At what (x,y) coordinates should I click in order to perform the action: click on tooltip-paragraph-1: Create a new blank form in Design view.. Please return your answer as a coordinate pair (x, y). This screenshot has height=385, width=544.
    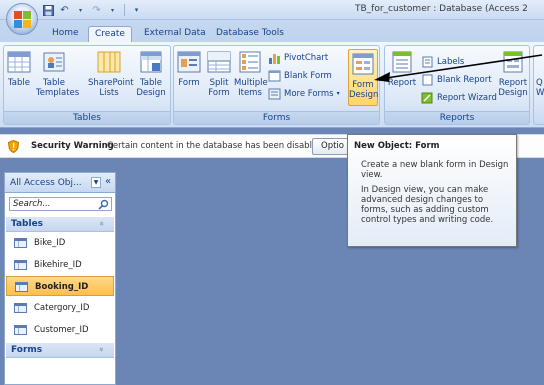
    Looking at the image, I should click on (435, 170).